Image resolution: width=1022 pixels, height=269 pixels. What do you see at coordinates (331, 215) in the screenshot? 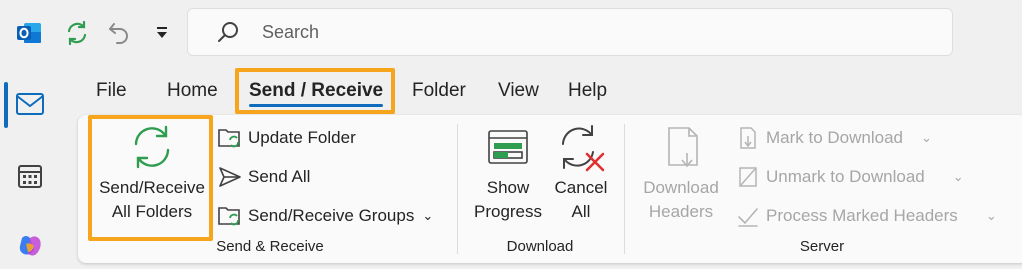
I see `send-receive-groups-label: Send/Receive Groups` at bounding box center [331, 215].